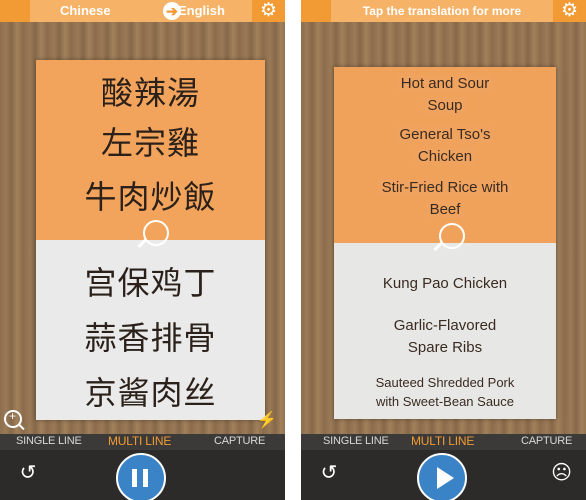 This screenshot has height=500, width=586. I want to click on translation-item: Garlic-Flavored Spare Ribs, so click(445, 337).